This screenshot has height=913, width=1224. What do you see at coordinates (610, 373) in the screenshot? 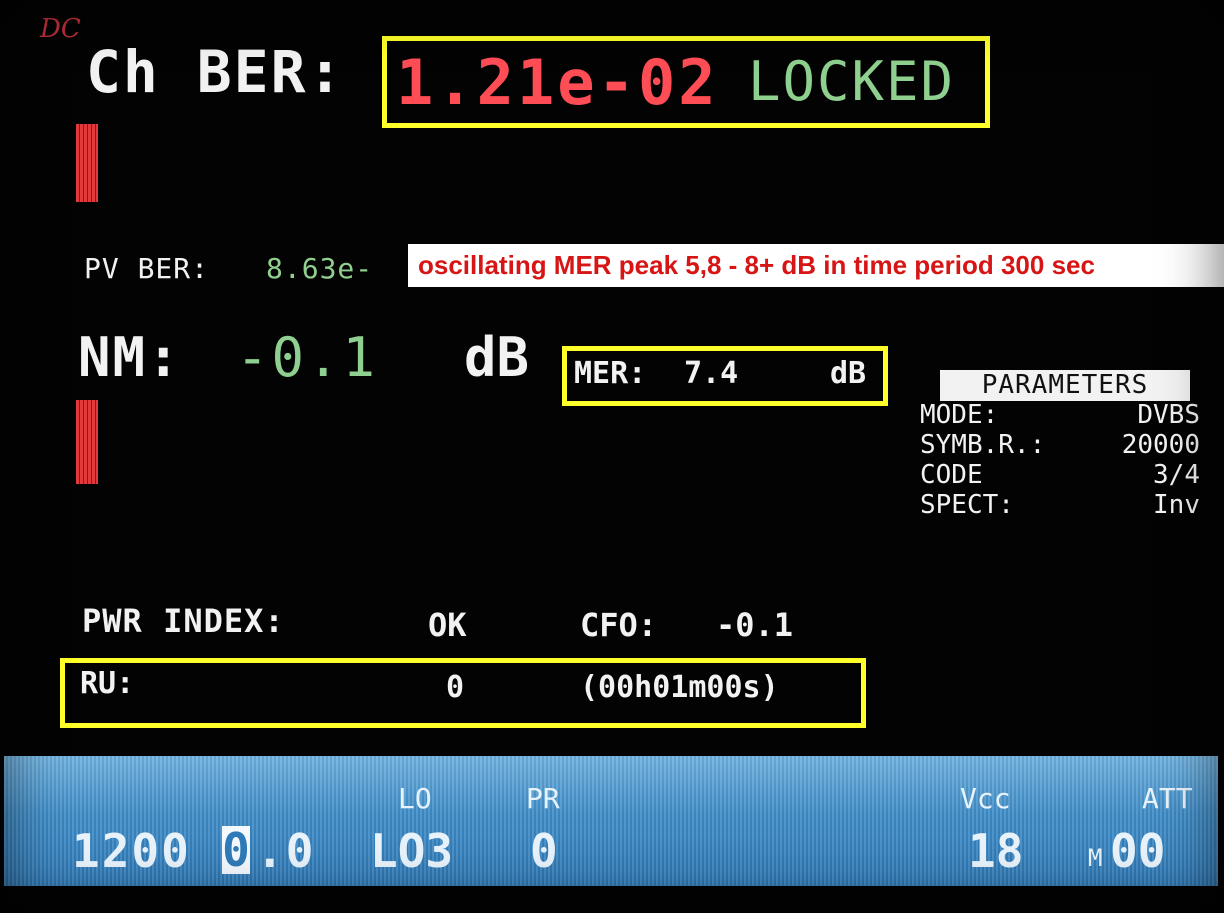
I see `mer-label: MER:` at bounding box center [610, 373].